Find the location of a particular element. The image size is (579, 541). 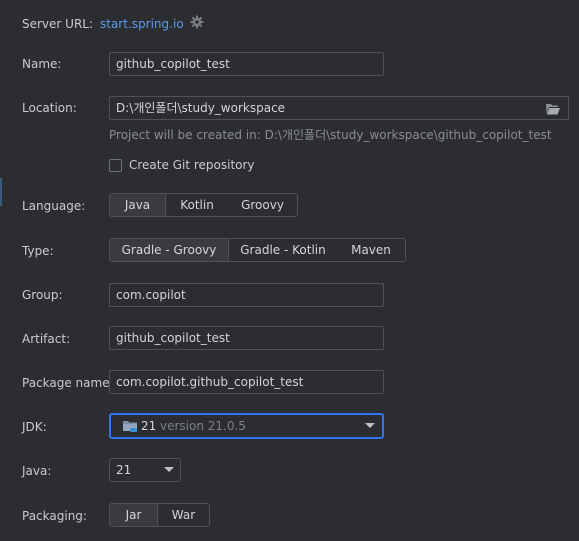

name-label: Name: is located at coordinates (42, 64).